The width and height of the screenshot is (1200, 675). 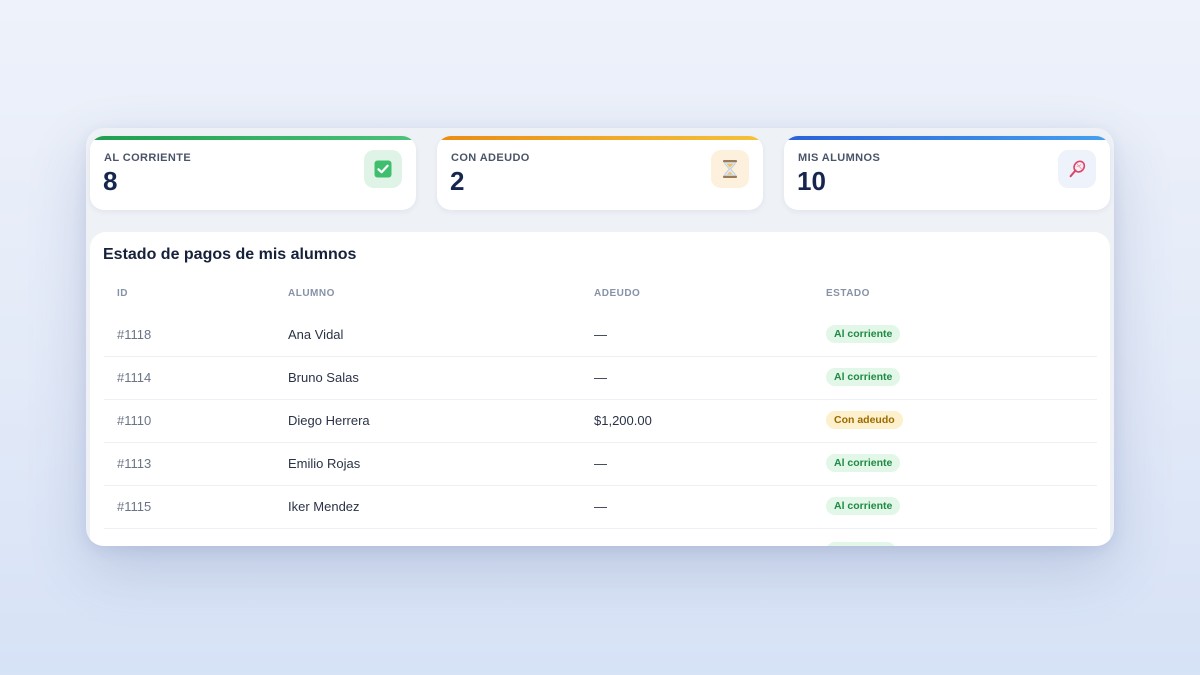 What do you see at coordinates (324, 463) in the screenshot?
I see `cell-alumno: Emilio Rojas` at bounding box center [324, 463].